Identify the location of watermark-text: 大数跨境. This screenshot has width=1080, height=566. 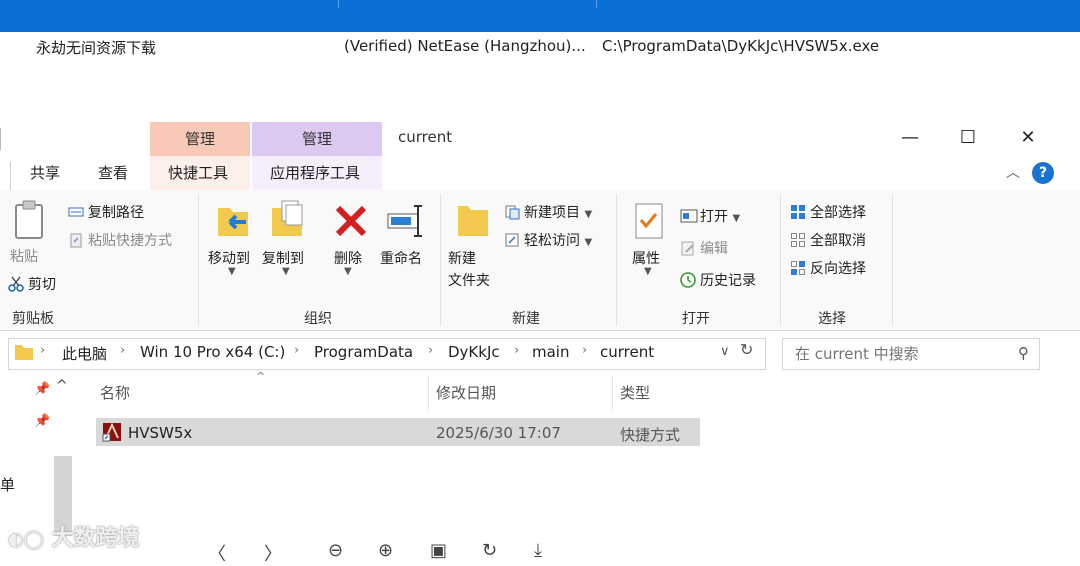
(95, 538).